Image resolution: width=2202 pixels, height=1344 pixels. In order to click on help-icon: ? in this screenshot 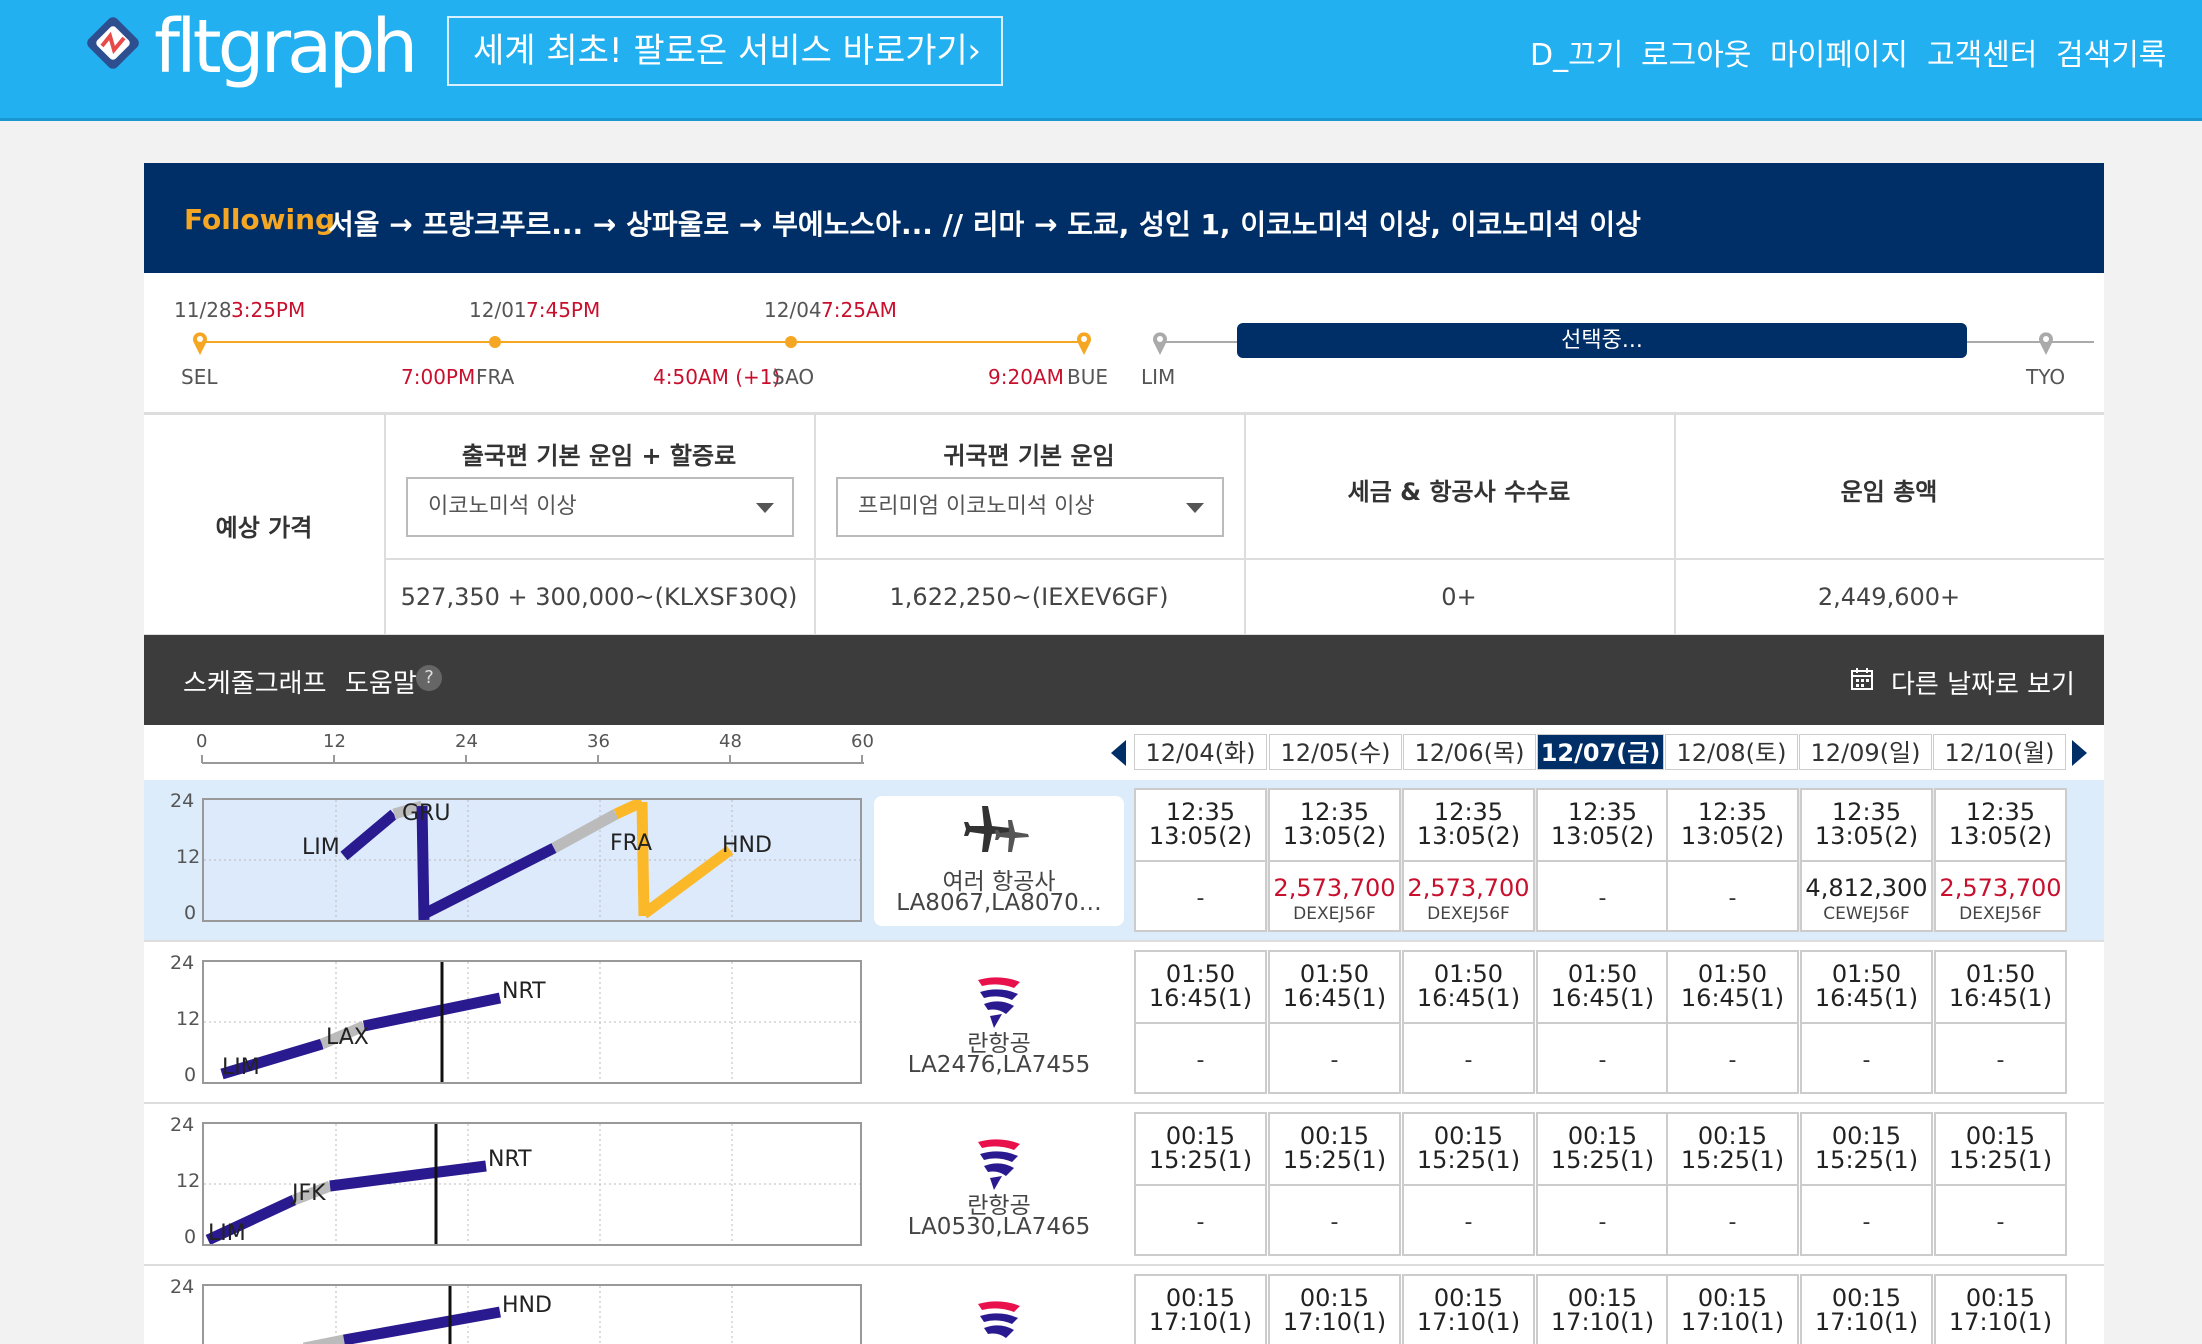, I will do `click(429, 678)`.